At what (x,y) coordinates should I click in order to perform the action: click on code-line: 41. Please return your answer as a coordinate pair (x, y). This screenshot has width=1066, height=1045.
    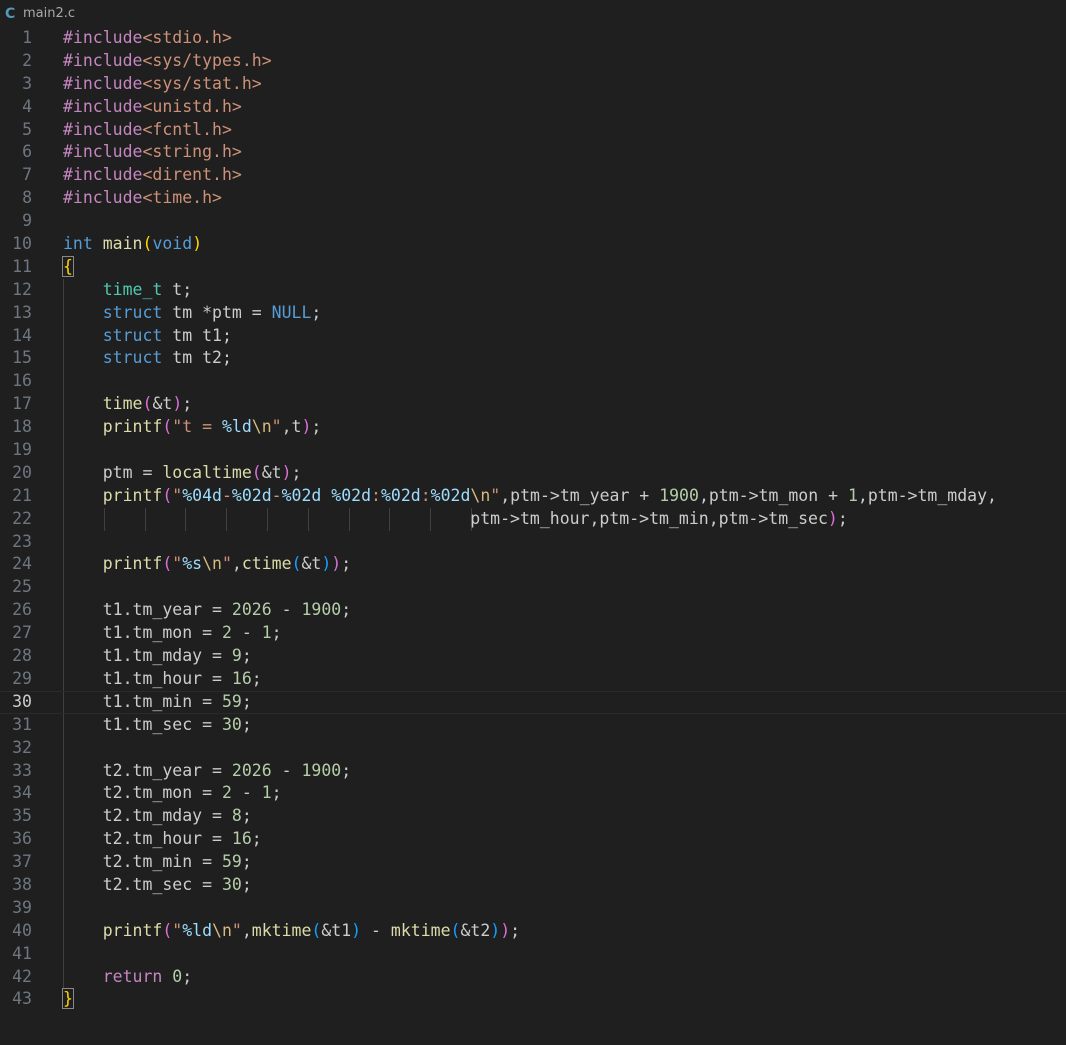
    Looking at the image, I should click on (533, 954).